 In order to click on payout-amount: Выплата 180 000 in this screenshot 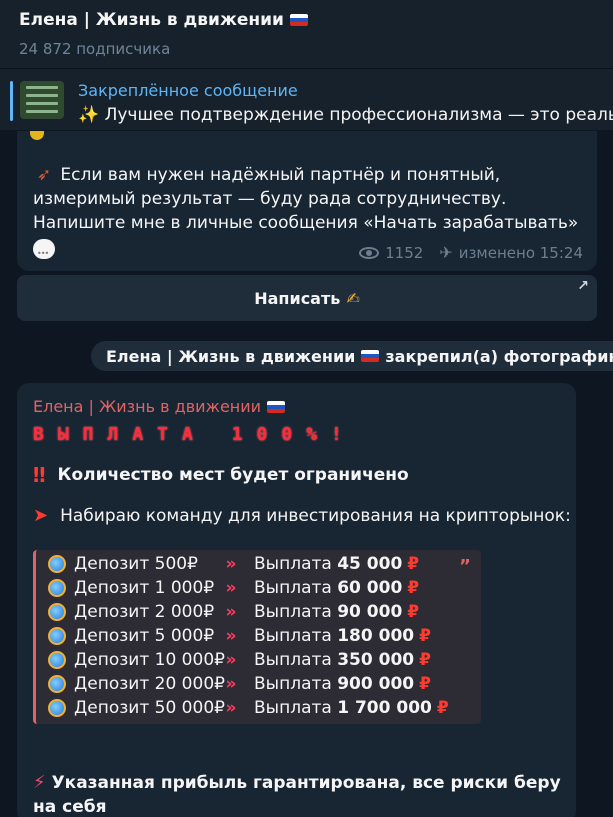, I will do `click(334, 636)`.